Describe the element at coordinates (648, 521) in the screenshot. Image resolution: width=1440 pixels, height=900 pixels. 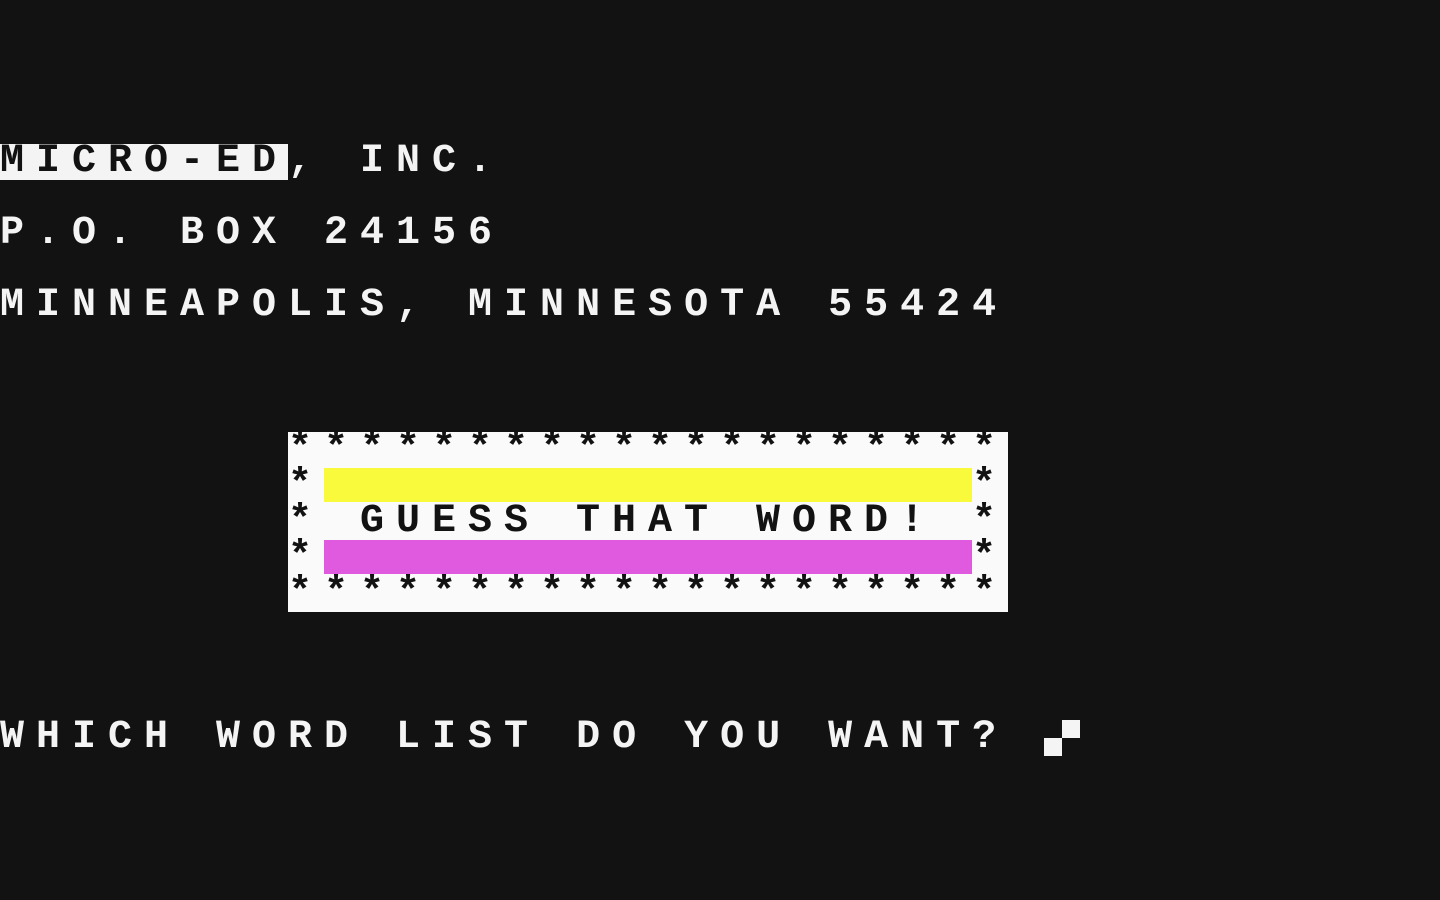
I see `game-title: GUESS THAT WORD!` at that location.